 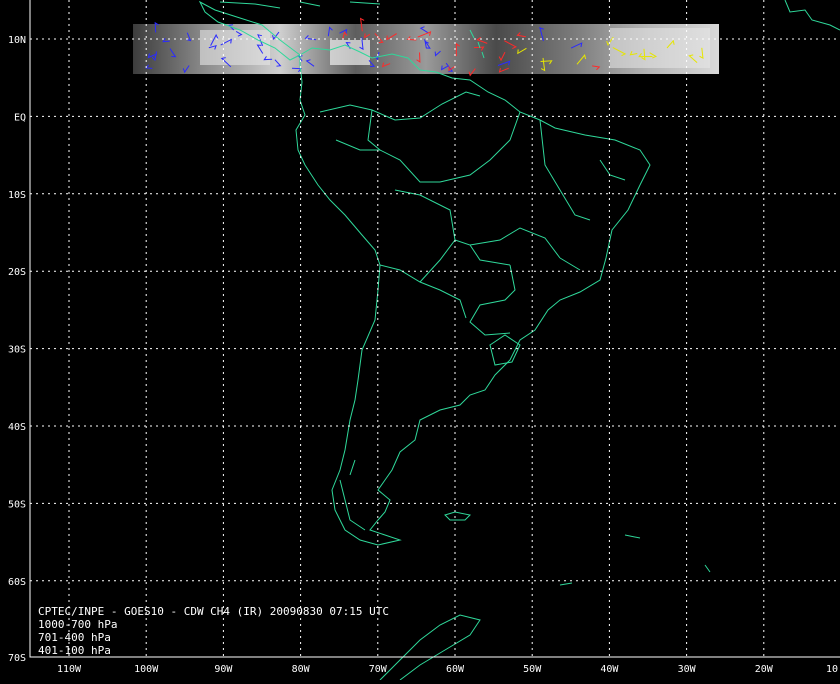 I want to click on lat-tick-label: 50S, so click(x=17, y=504).